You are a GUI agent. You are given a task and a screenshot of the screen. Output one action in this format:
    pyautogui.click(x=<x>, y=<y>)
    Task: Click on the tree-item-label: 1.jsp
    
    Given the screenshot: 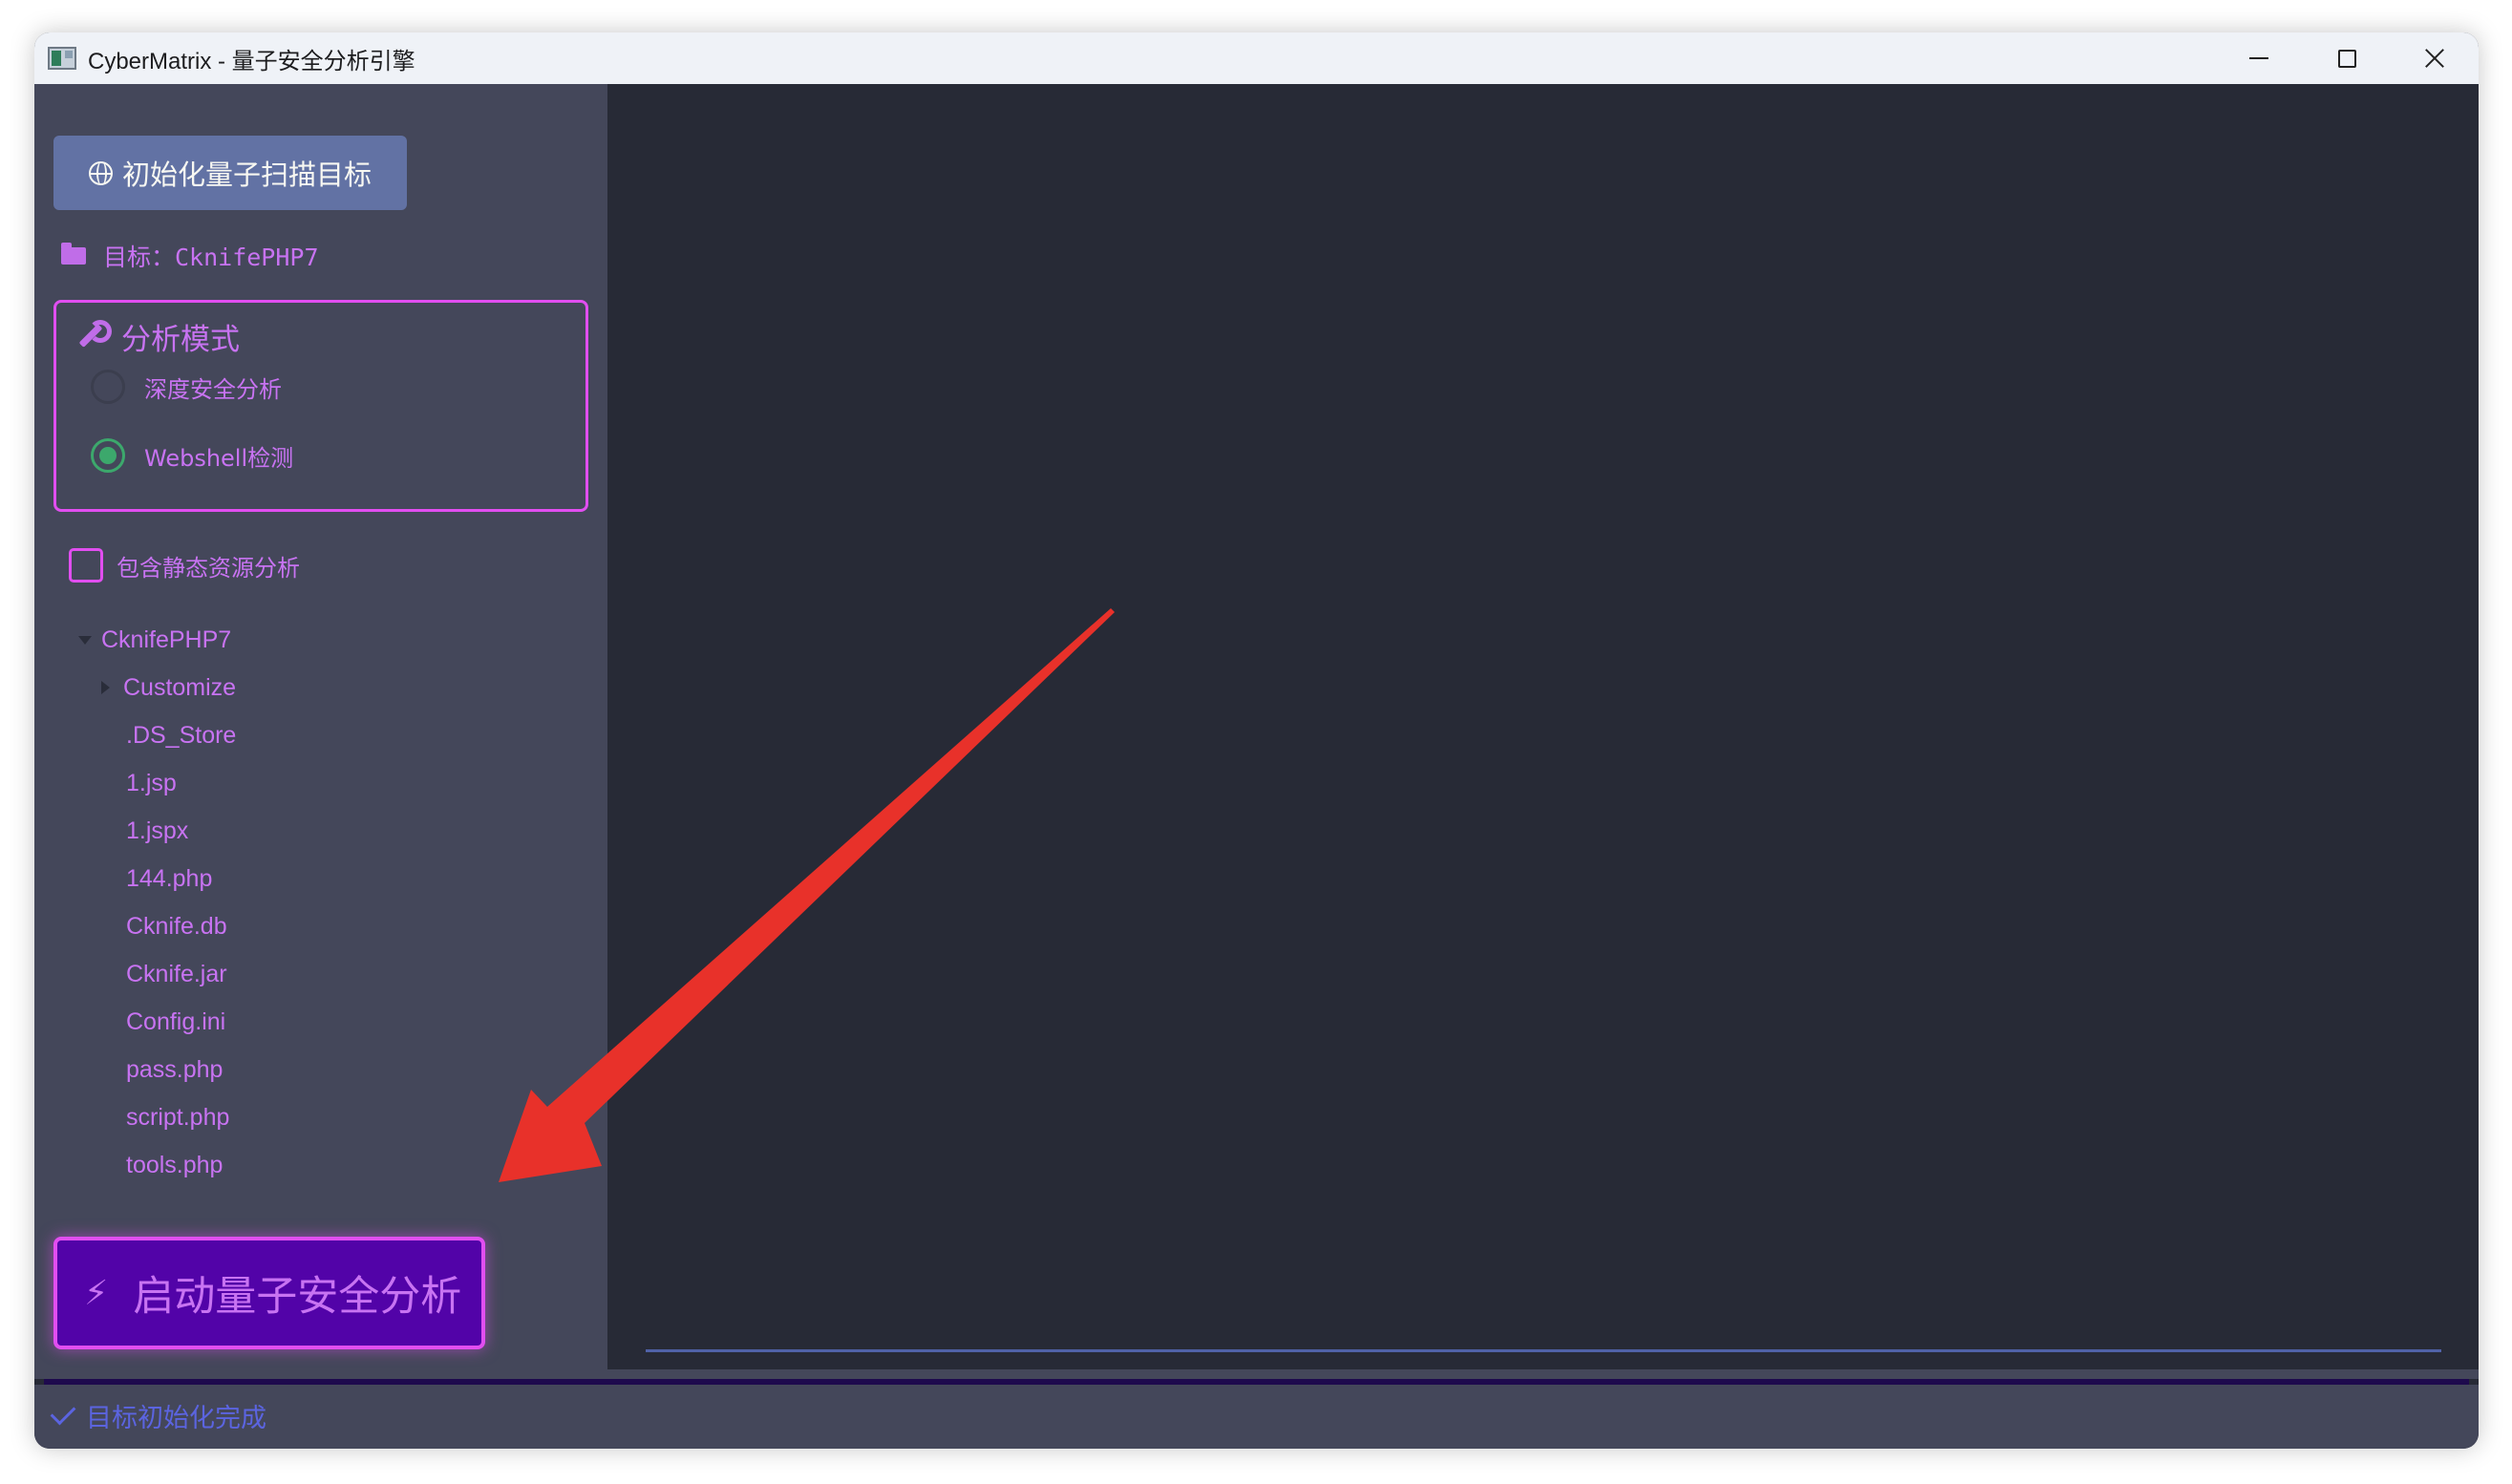 What is the action you would take?
    pyautogui.click(x=151, y=783)
    